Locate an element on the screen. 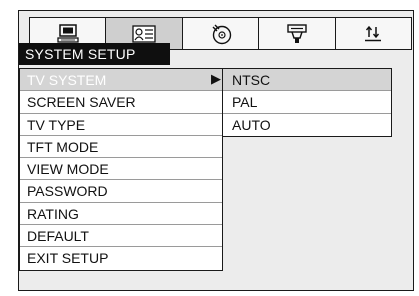 This screenshot has height=296, width=419. monitor-icon is located at coordinates (68, 33).